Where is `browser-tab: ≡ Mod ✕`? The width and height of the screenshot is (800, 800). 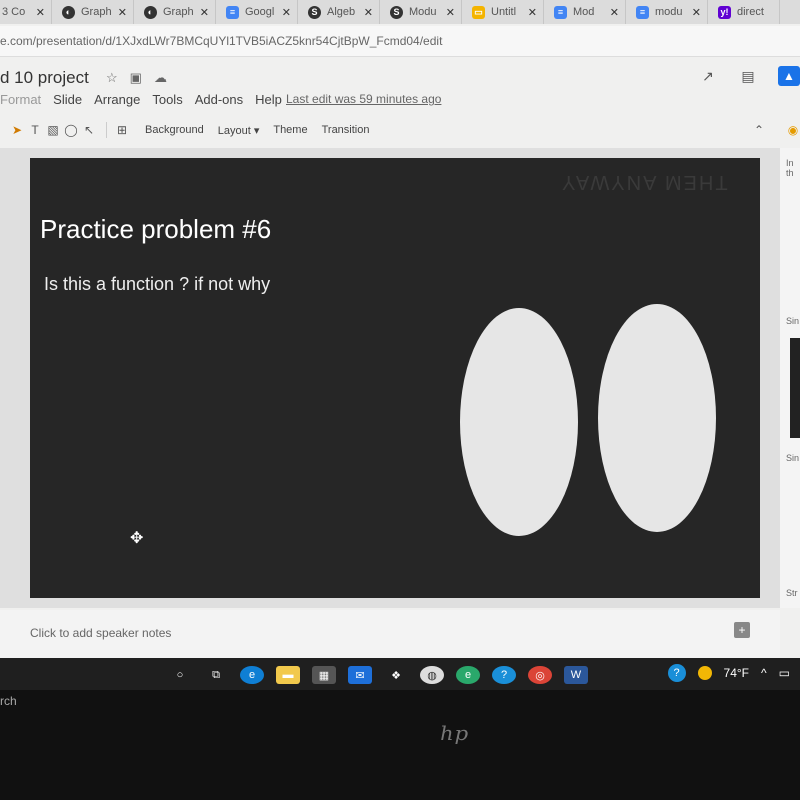 browser-tab: ≡ Mod ✕ is located at coordinates (585, 12).